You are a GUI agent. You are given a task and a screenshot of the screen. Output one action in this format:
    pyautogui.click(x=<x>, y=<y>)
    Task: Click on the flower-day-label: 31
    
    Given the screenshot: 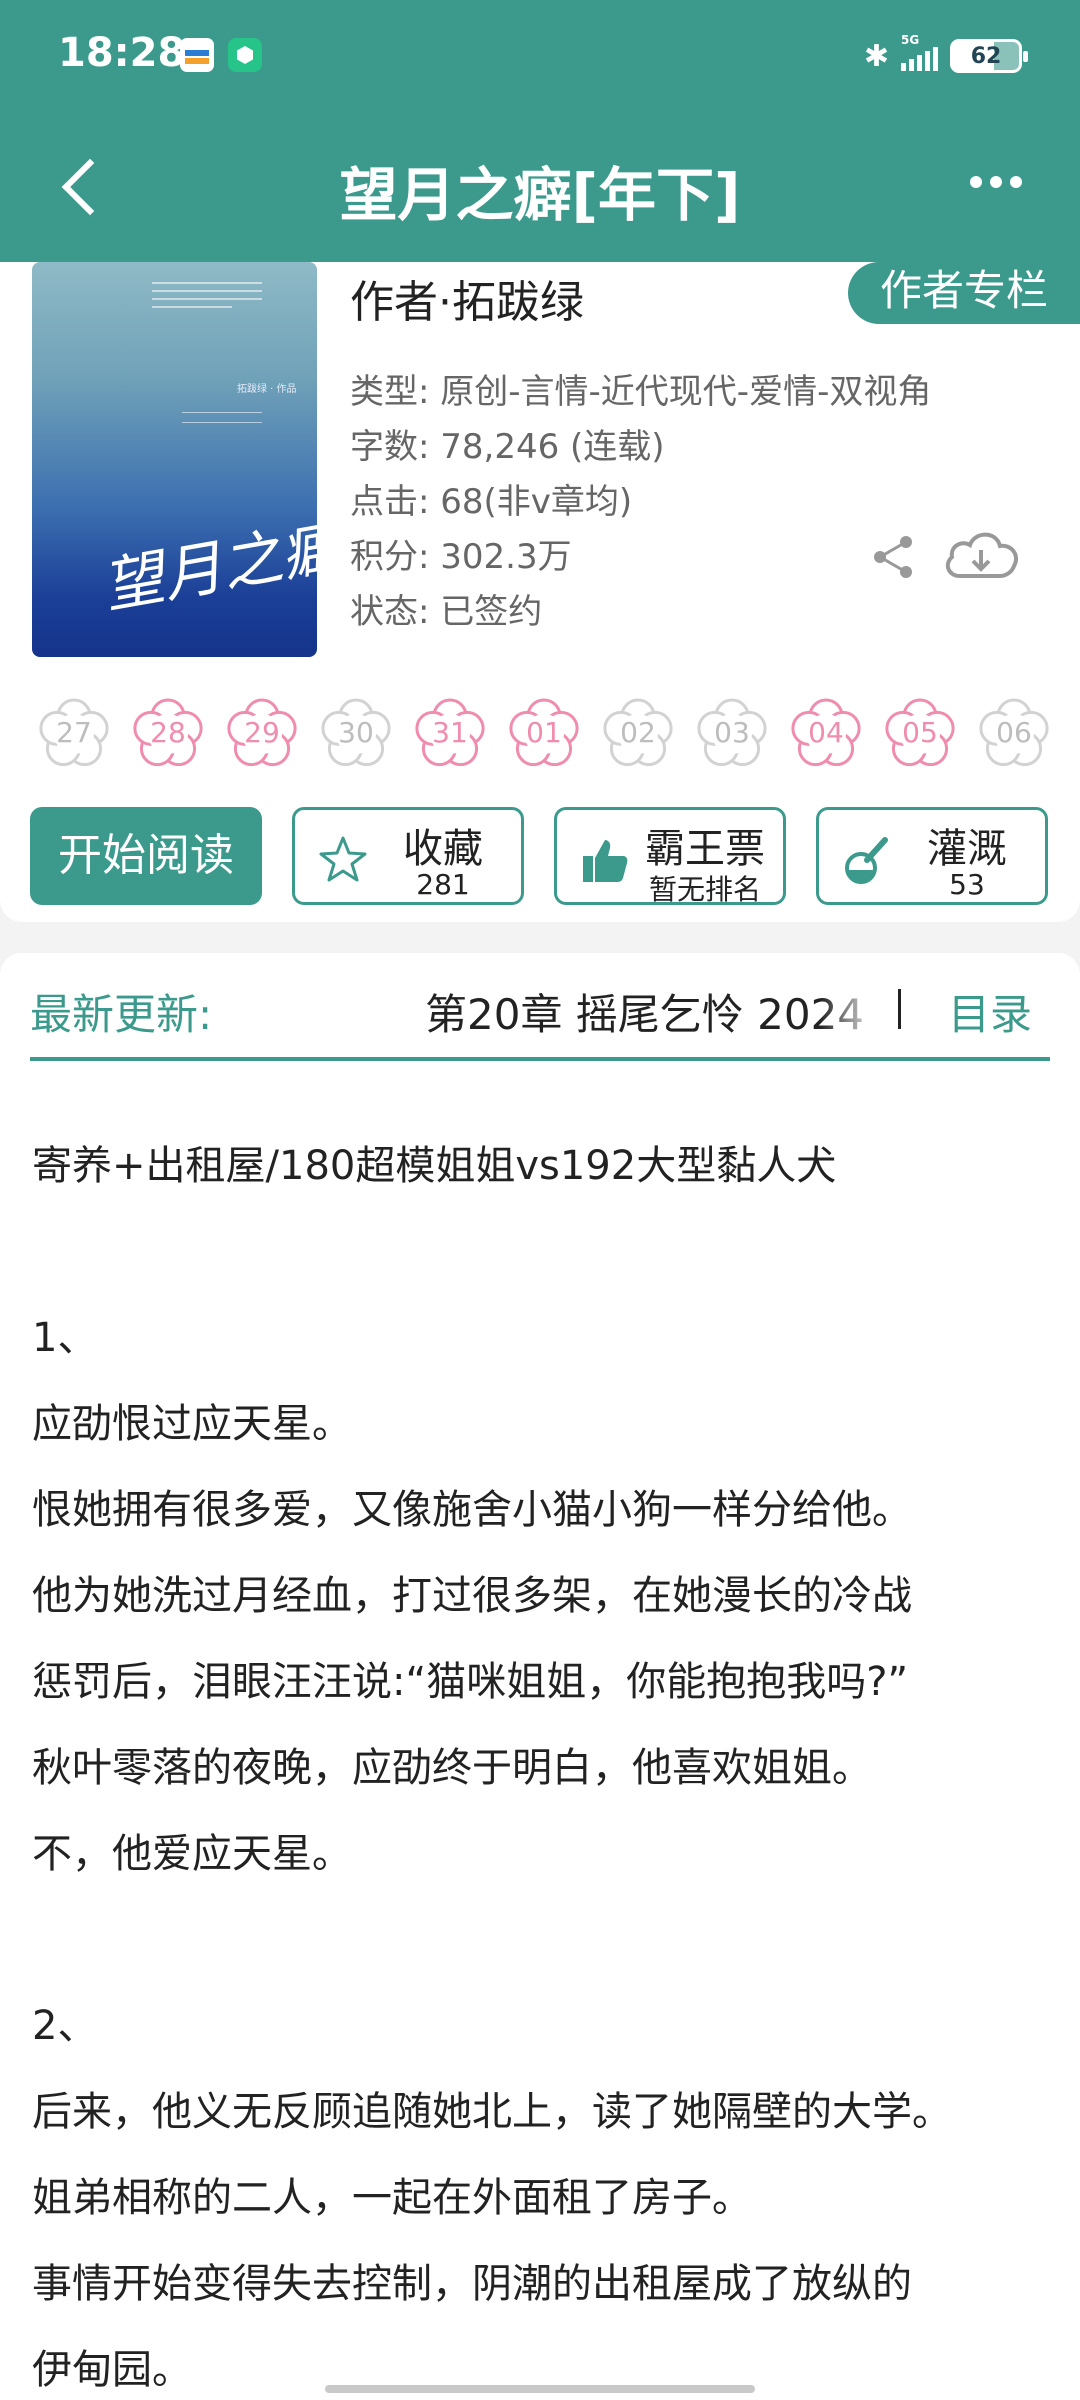 What is the action you would take?
    pyautogui.click(x=450, y=732)
    